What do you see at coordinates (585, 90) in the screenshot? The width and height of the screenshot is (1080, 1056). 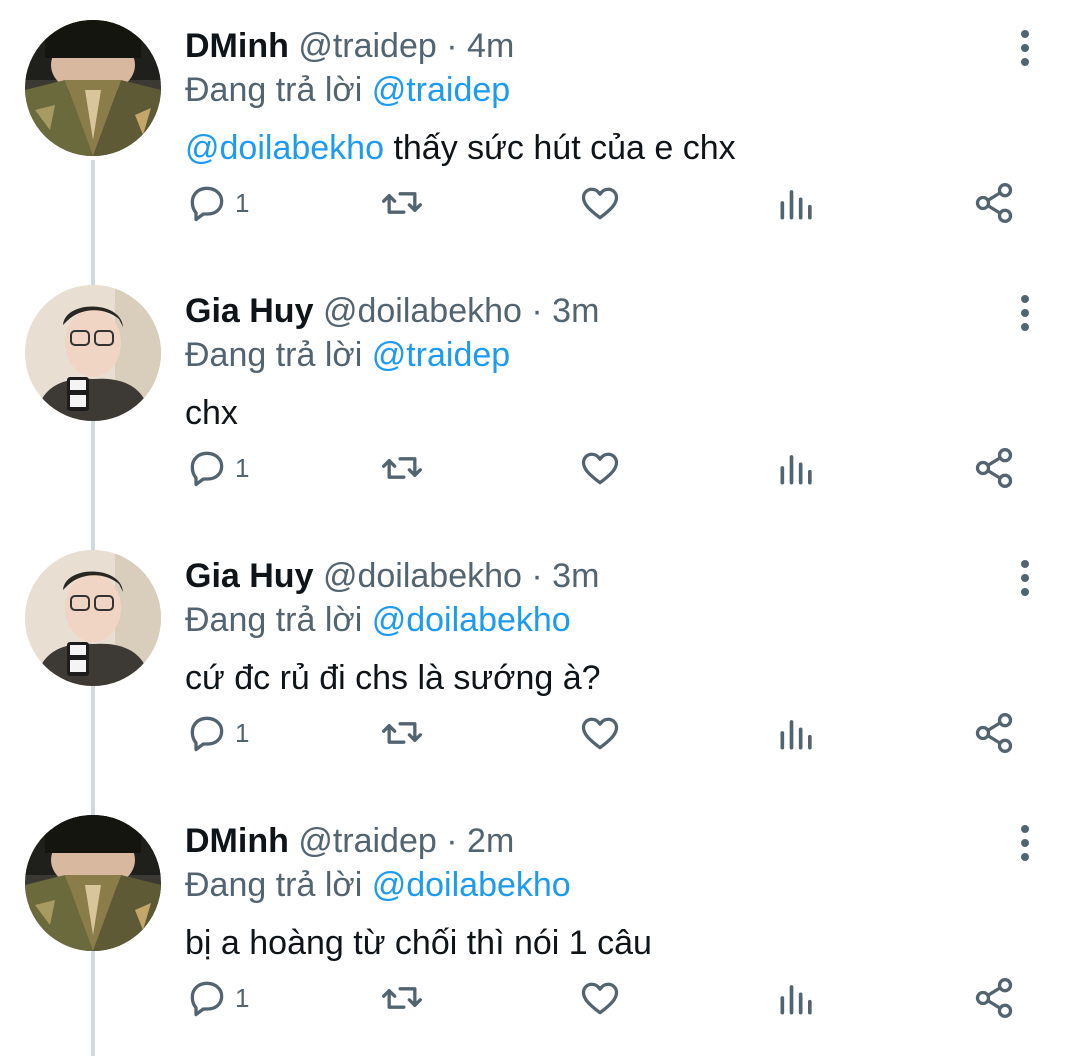 I see `replying-to-line: Đang trả lời @traidep` at bounding box center [585, 90].